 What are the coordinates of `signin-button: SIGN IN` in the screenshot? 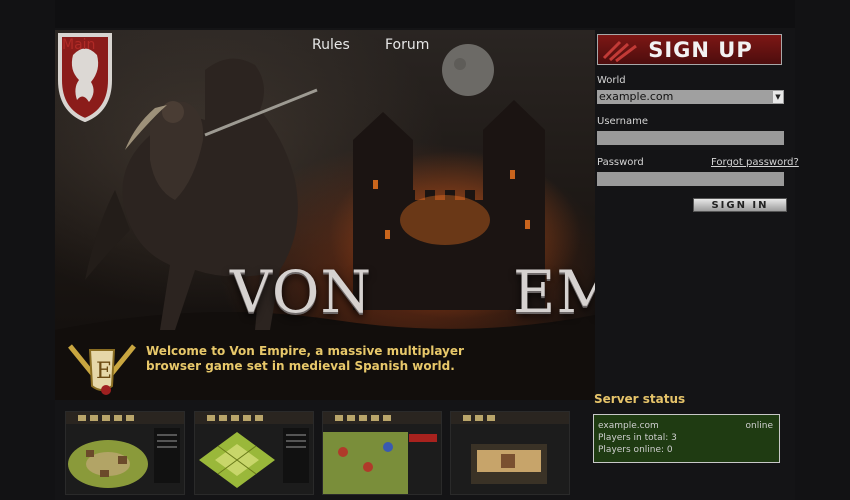 It's located at (740, 205).